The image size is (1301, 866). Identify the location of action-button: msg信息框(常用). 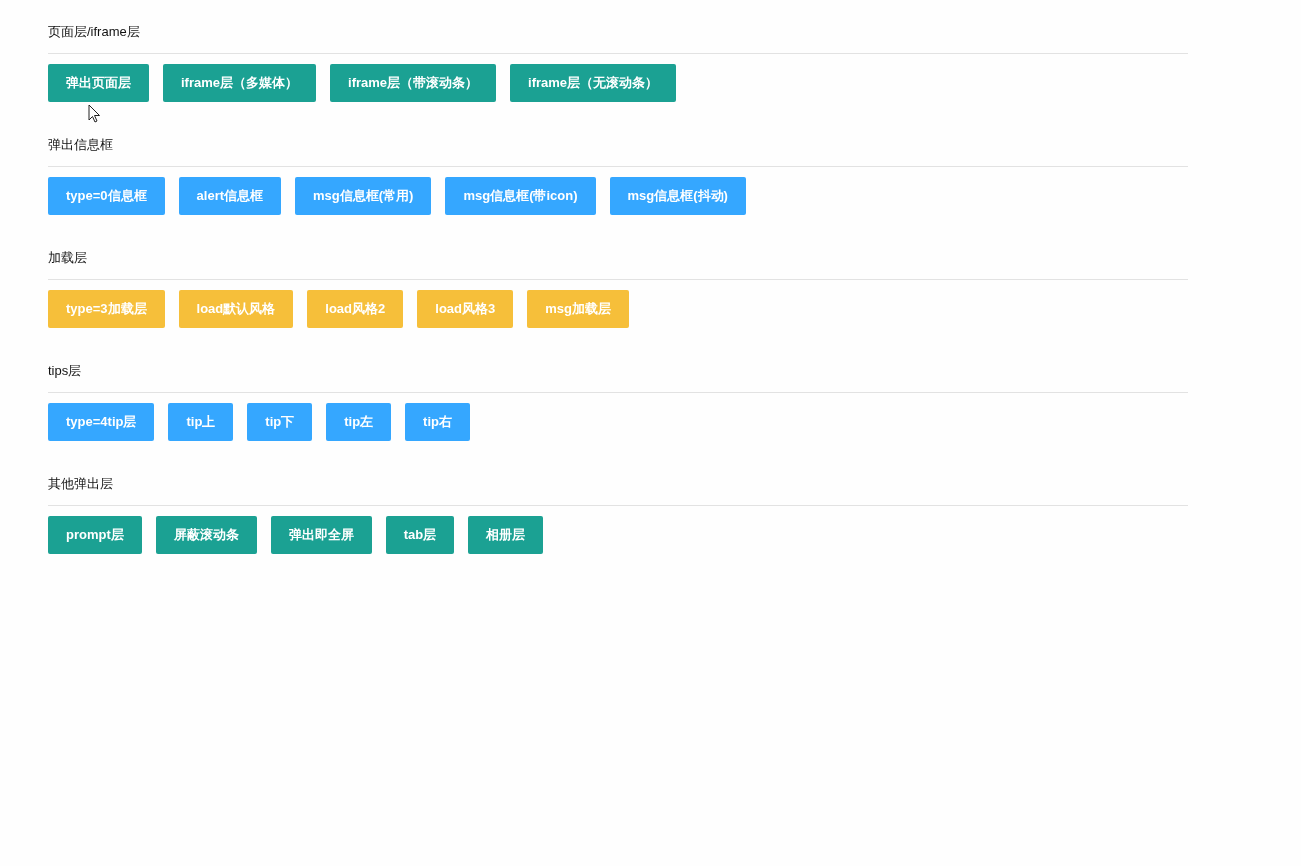
(363, 196).